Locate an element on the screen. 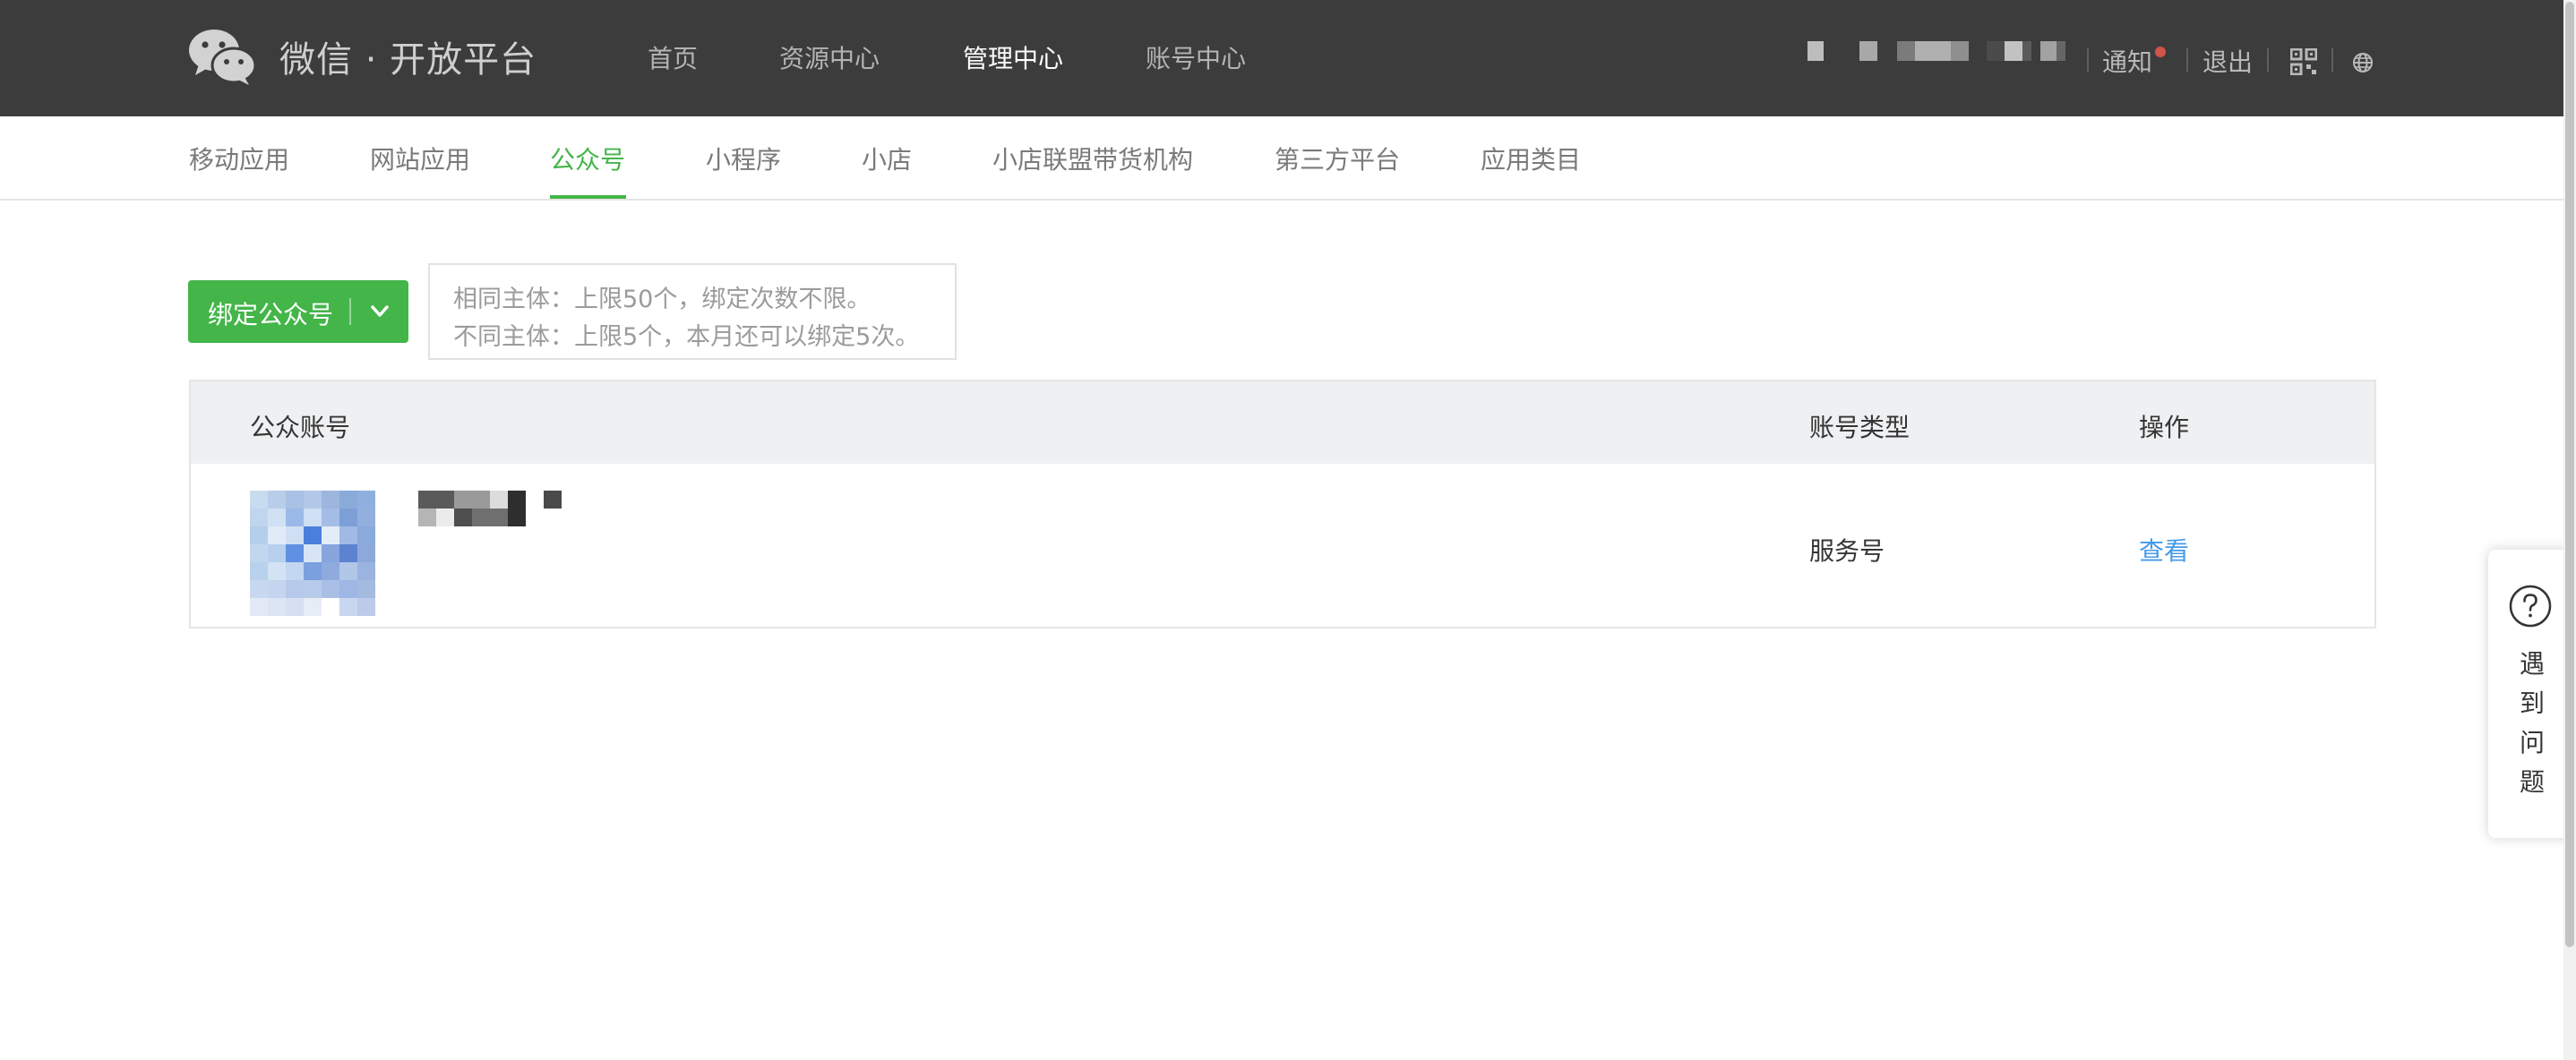  column-header-actions: 操作 is located at coordinates (2164, 427).